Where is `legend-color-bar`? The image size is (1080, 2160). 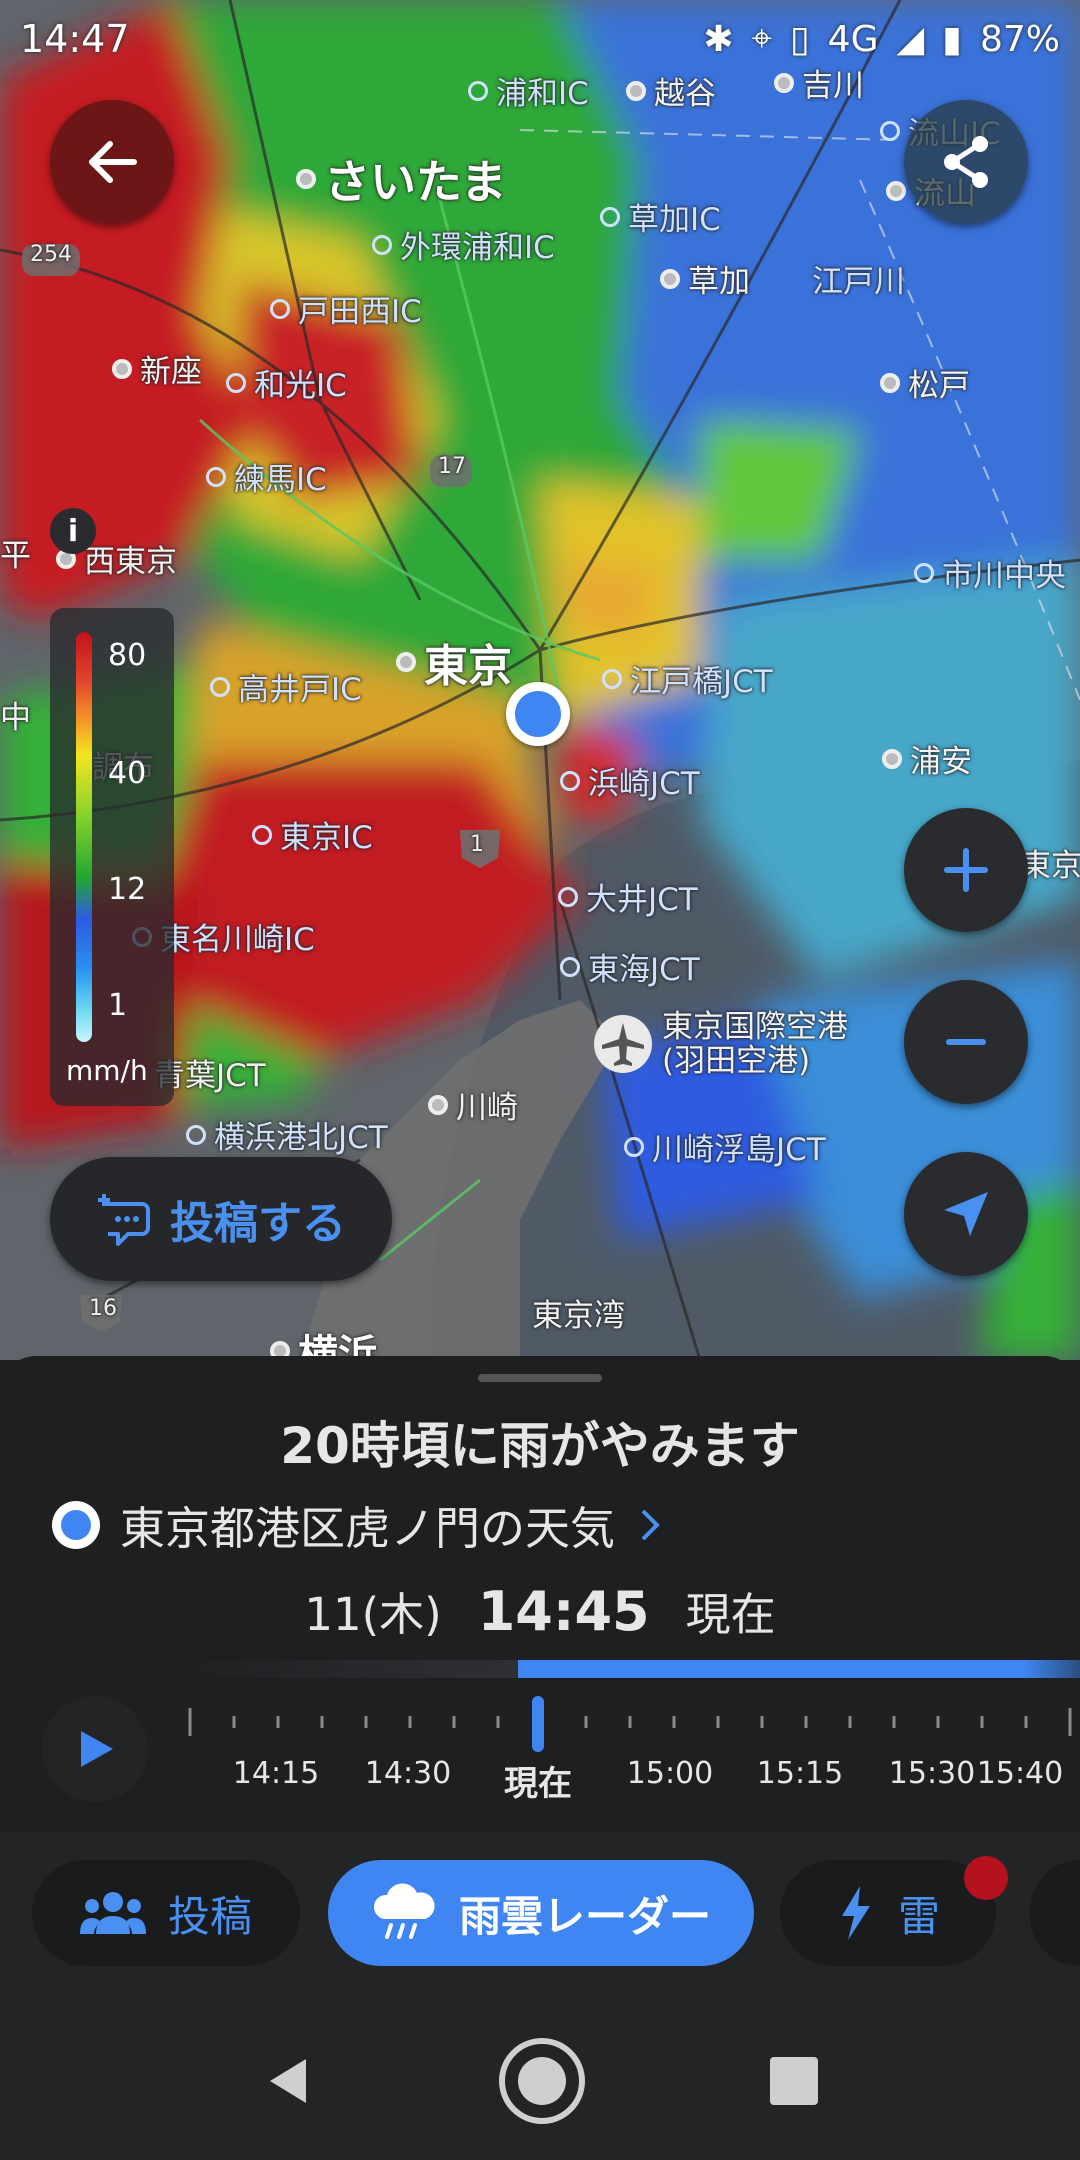
legend-color-bar is located at coordinates (84, 837).